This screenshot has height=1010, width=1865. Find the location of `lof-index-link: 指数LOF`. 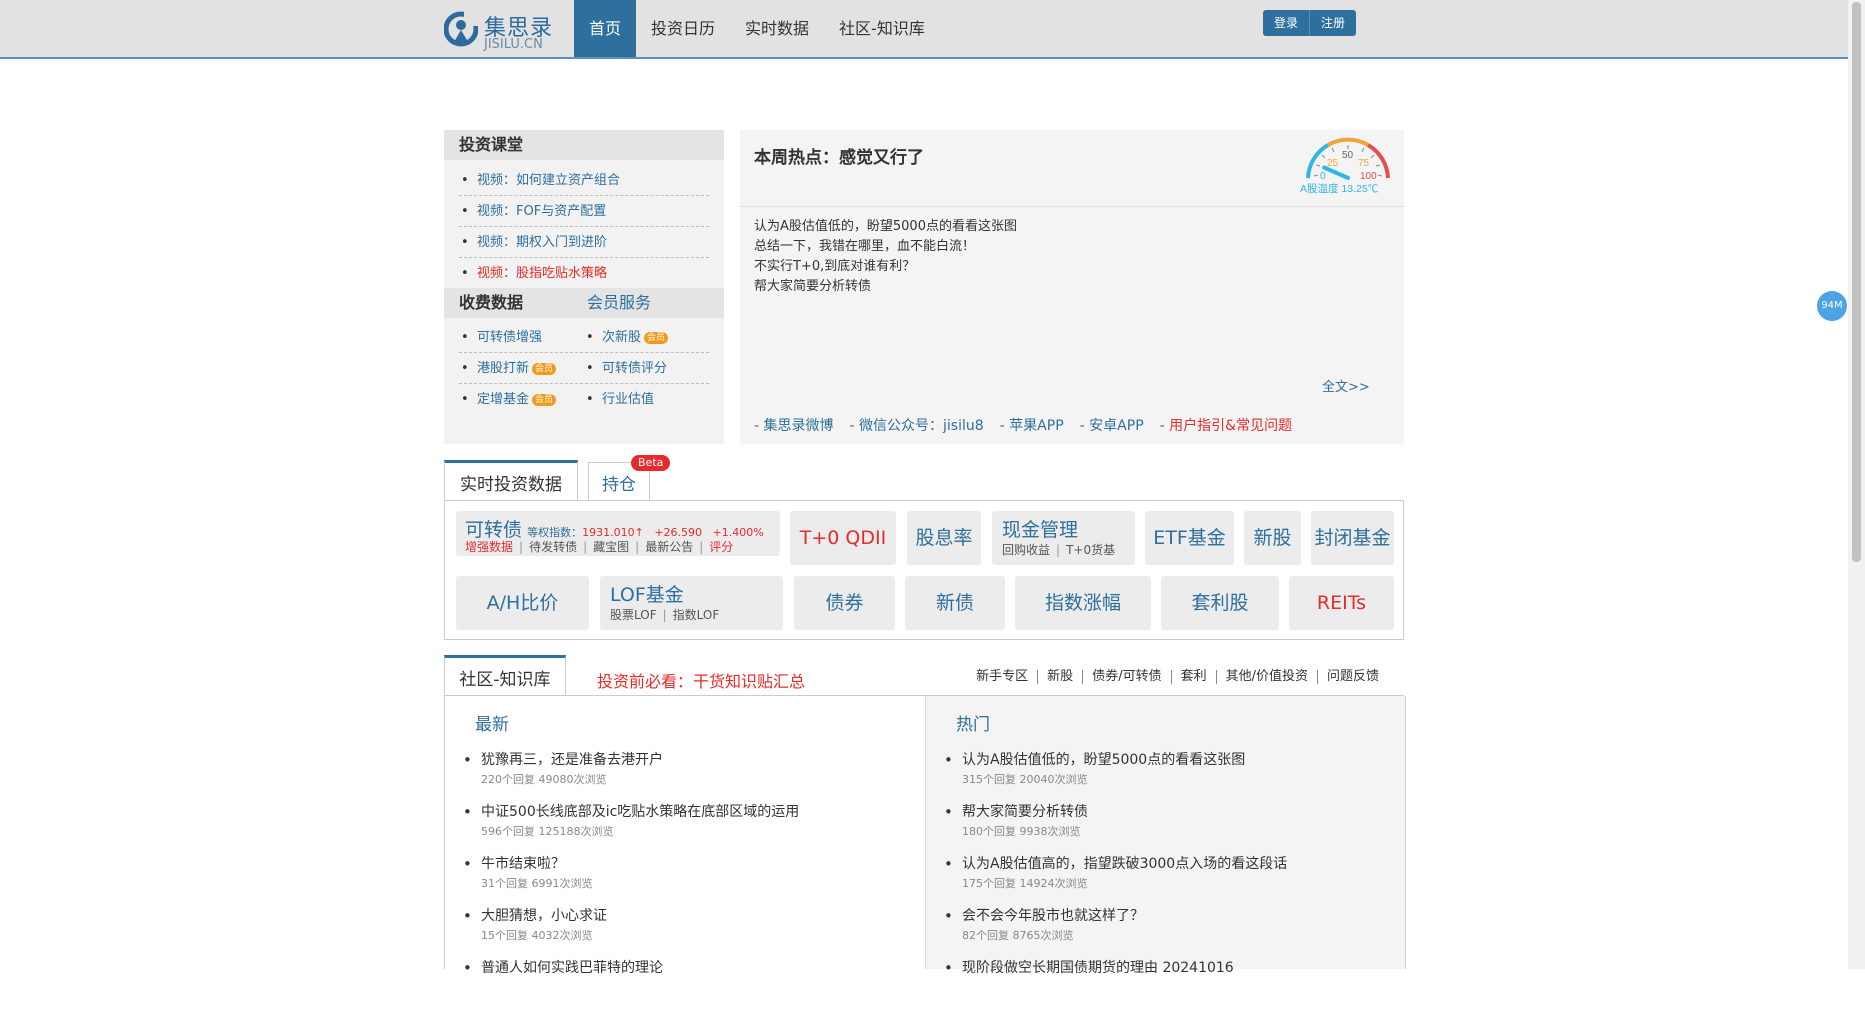

lof-index-link: 指数LOF is located at coordinates (696, 615).